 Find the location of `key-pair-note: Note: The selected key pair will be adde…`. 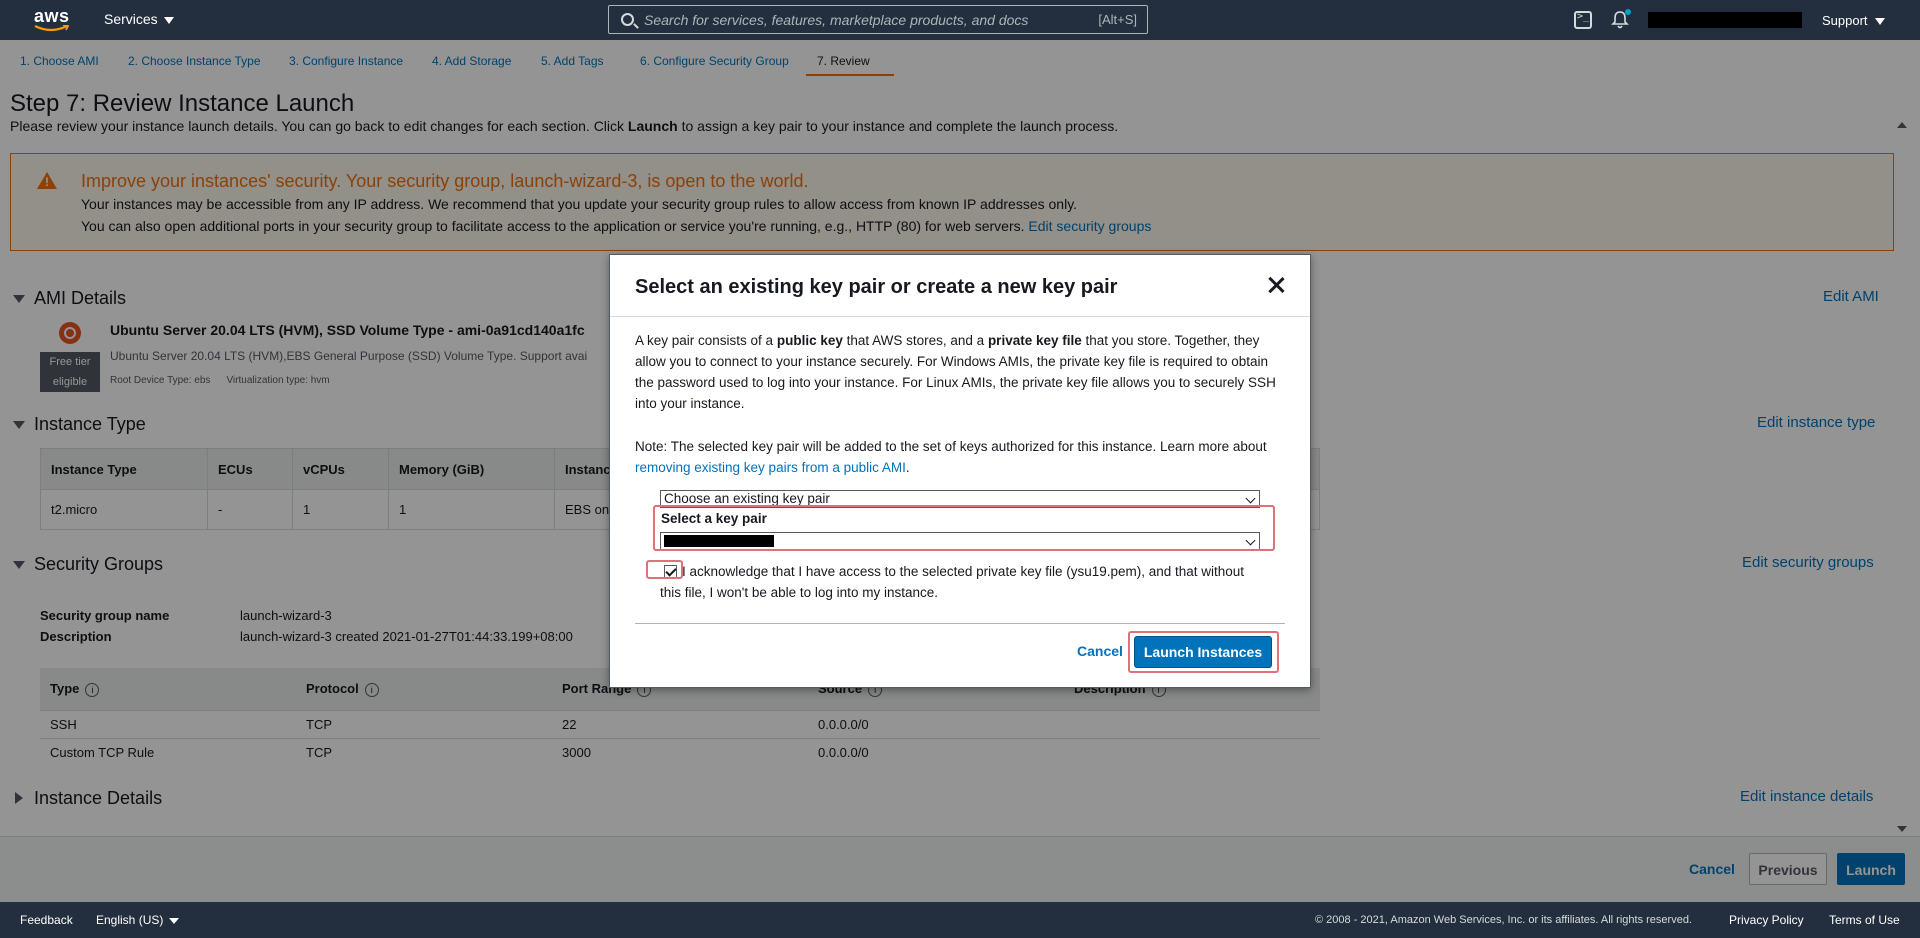

key-pair-note: Note: The selected key pair will be adde… is located at coordinates (960, 457).